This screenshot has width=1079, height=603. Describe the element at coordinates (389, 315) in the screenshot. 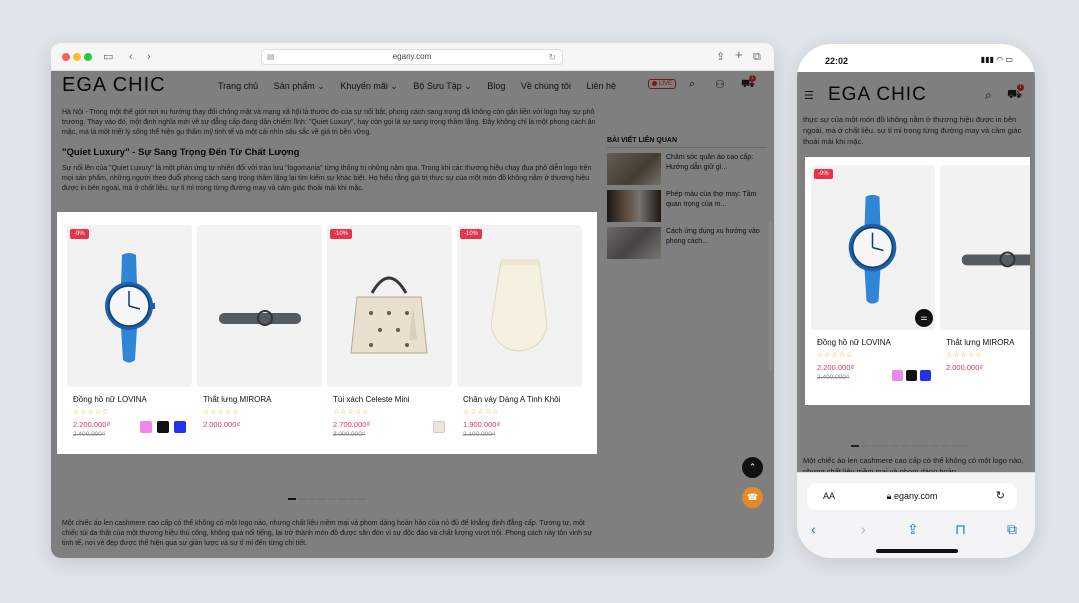

I see `handbag-image` at that location.